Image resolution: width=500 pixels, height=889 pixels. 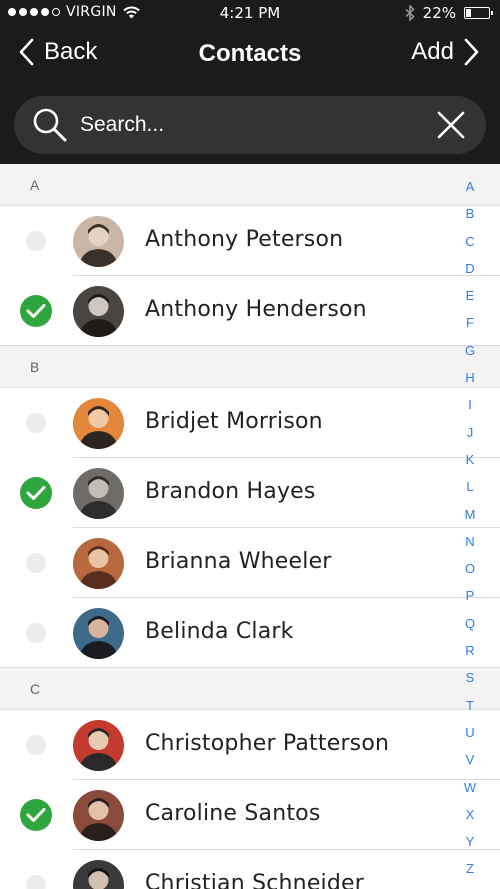 What do you see at coordinates (244, 239) in the screenshot?
I see `contact-name: Anthony Peterson` at bounding box center [244, 239].